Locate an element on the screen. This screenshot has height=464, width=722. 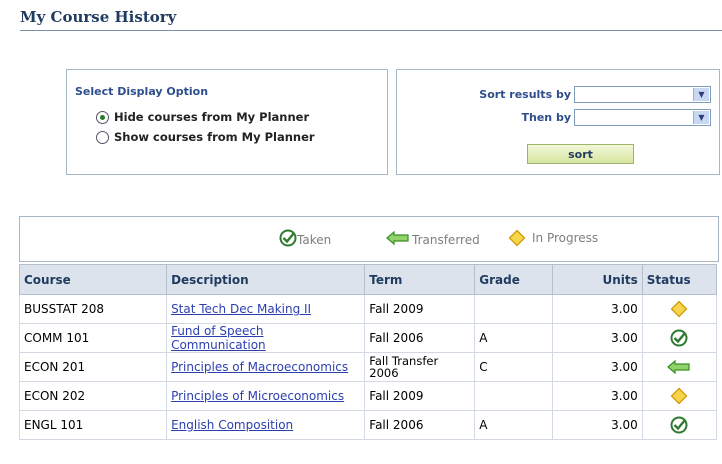
column-header-description: Description is located at coordinates (266, 279).